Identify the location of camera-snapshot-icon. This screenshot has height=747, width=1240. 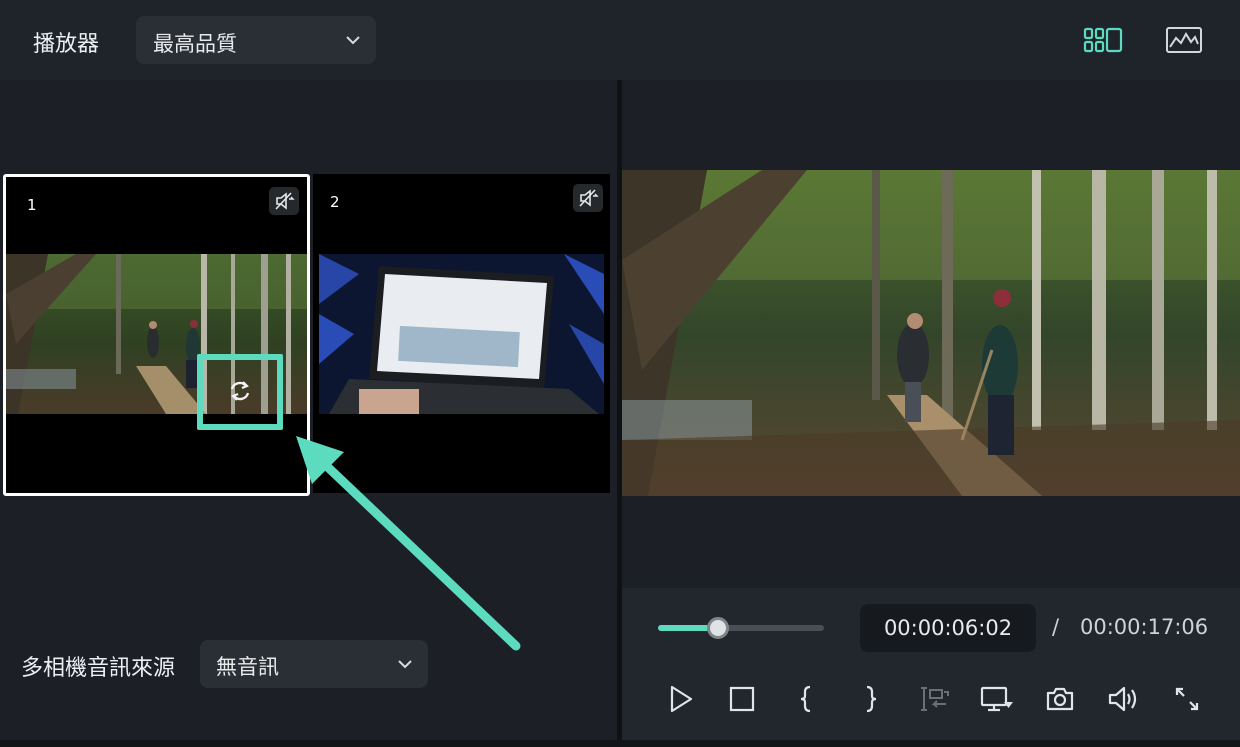
(1060, 699).